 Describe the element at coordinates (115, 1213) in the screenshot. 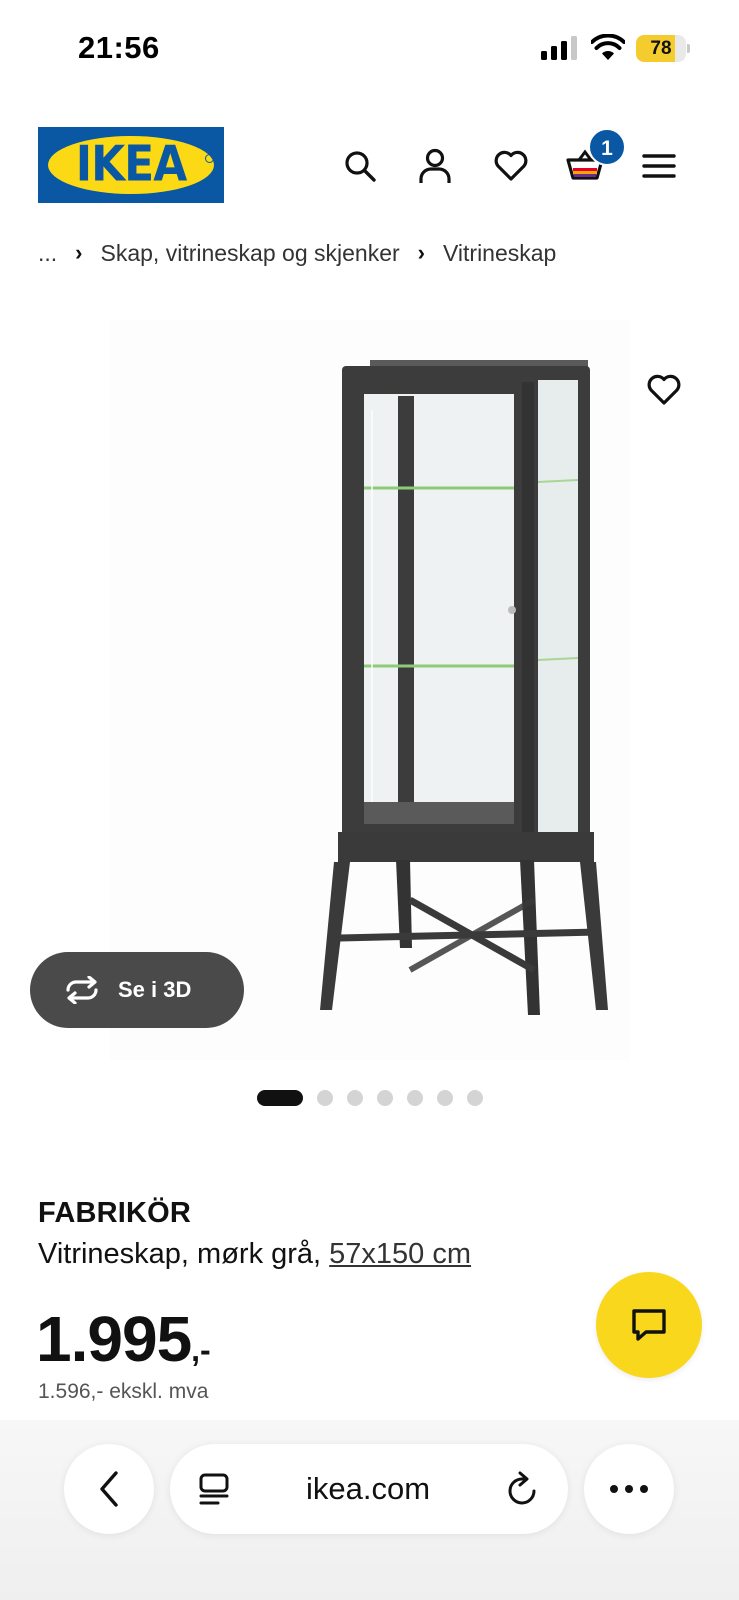

I see `product-name: FABRIKÖR` at that location.